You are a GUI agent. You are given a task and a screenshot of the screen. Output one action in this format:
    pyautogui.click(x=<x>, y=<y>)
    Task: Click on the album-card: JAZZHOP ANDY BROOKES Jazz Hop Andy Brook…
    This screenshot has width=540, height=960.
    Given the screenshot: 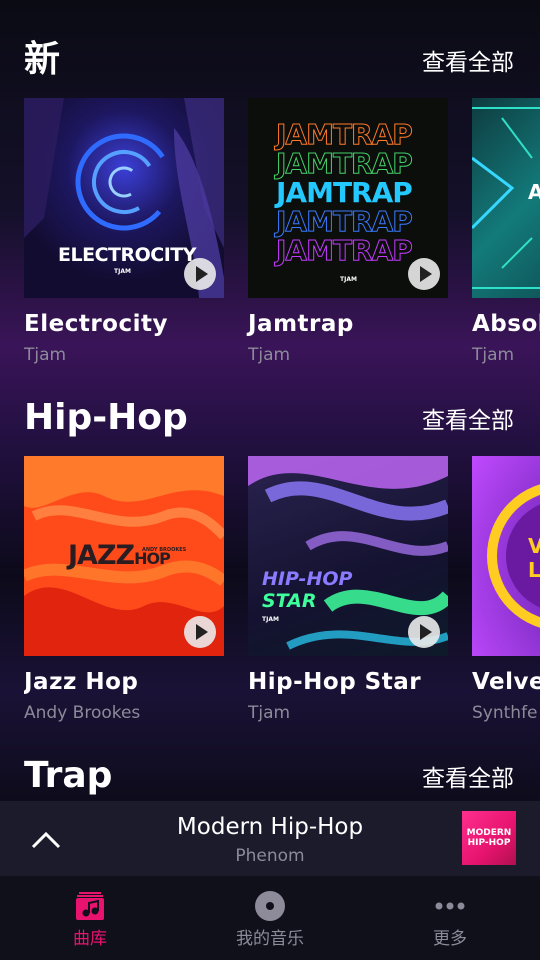 What is the action you would take?
    pyautogui.click(x=124, y=590)
    